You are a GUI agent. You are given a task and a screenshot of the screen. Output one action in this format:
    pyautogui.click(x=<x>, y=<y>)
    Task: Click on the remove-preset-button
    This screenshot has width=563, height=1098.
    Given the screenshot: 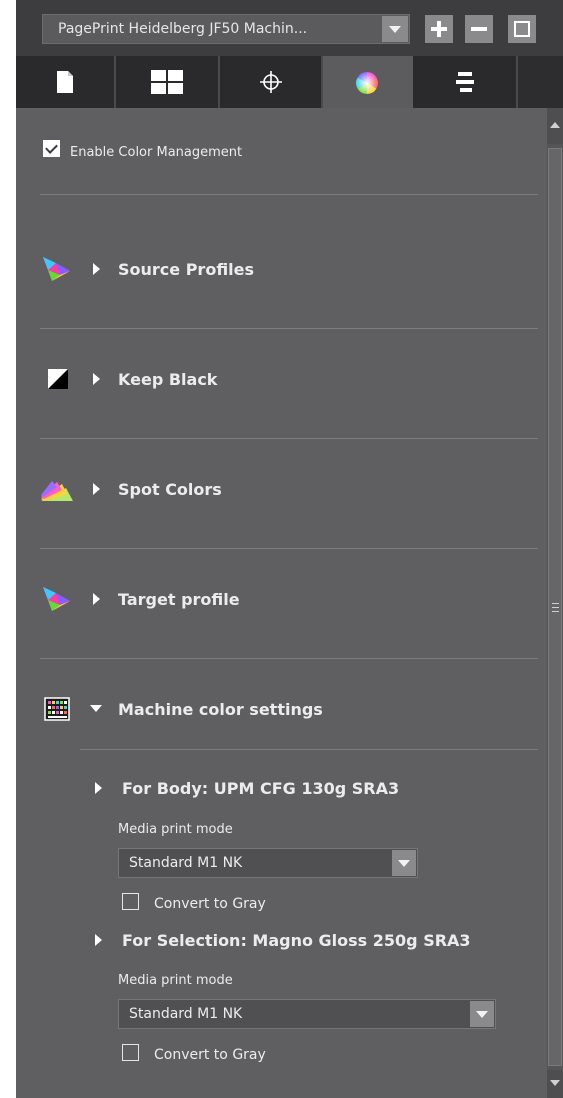 What is the action you would take?
    pyautogui.click(x=479, y=29)
    